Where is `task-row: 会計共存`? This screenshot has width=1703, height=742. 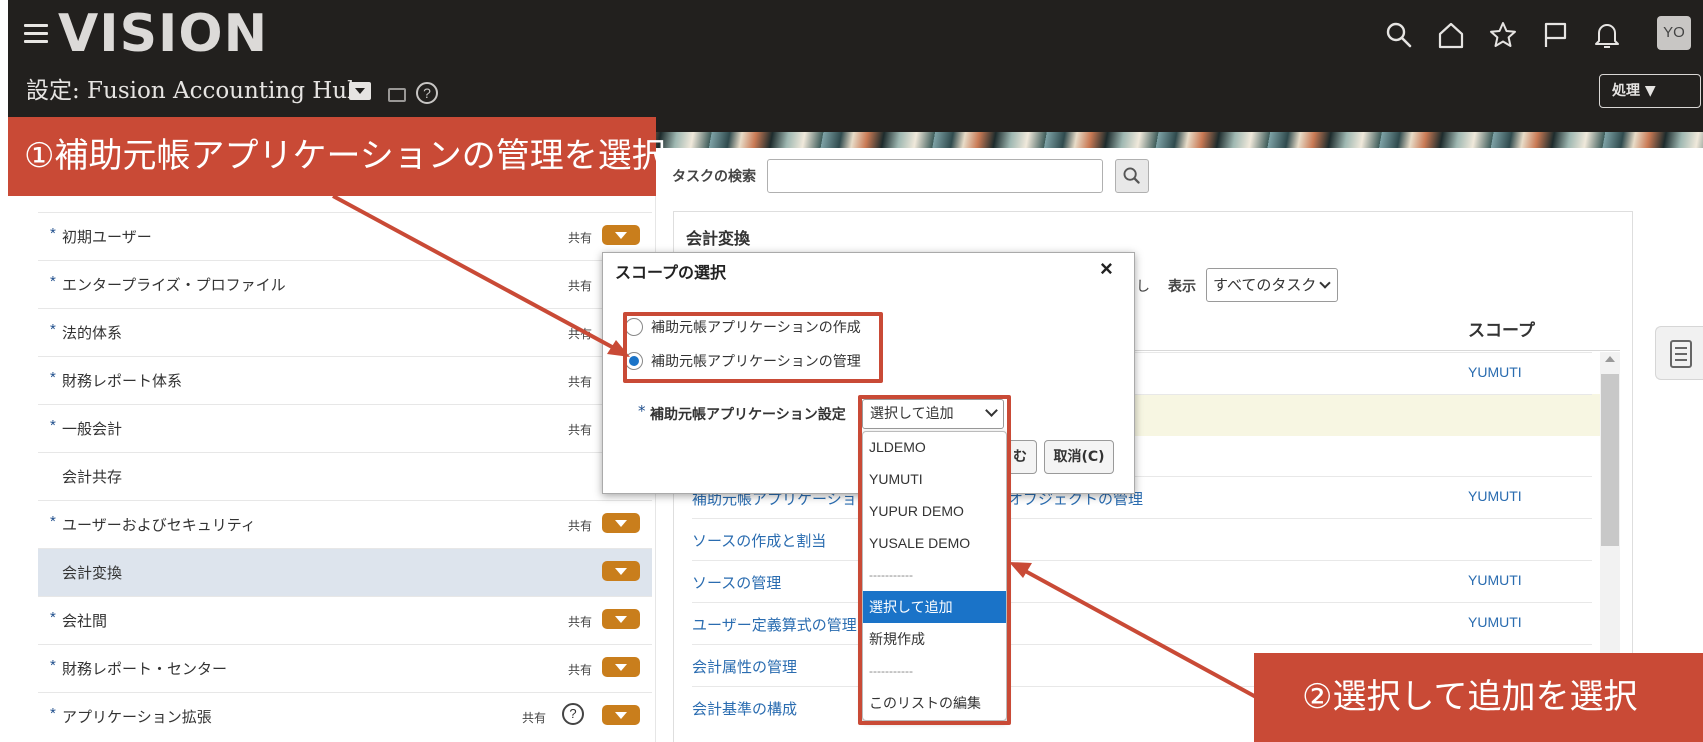 task-row: 会計共存 is located at coordinates (345, 476).